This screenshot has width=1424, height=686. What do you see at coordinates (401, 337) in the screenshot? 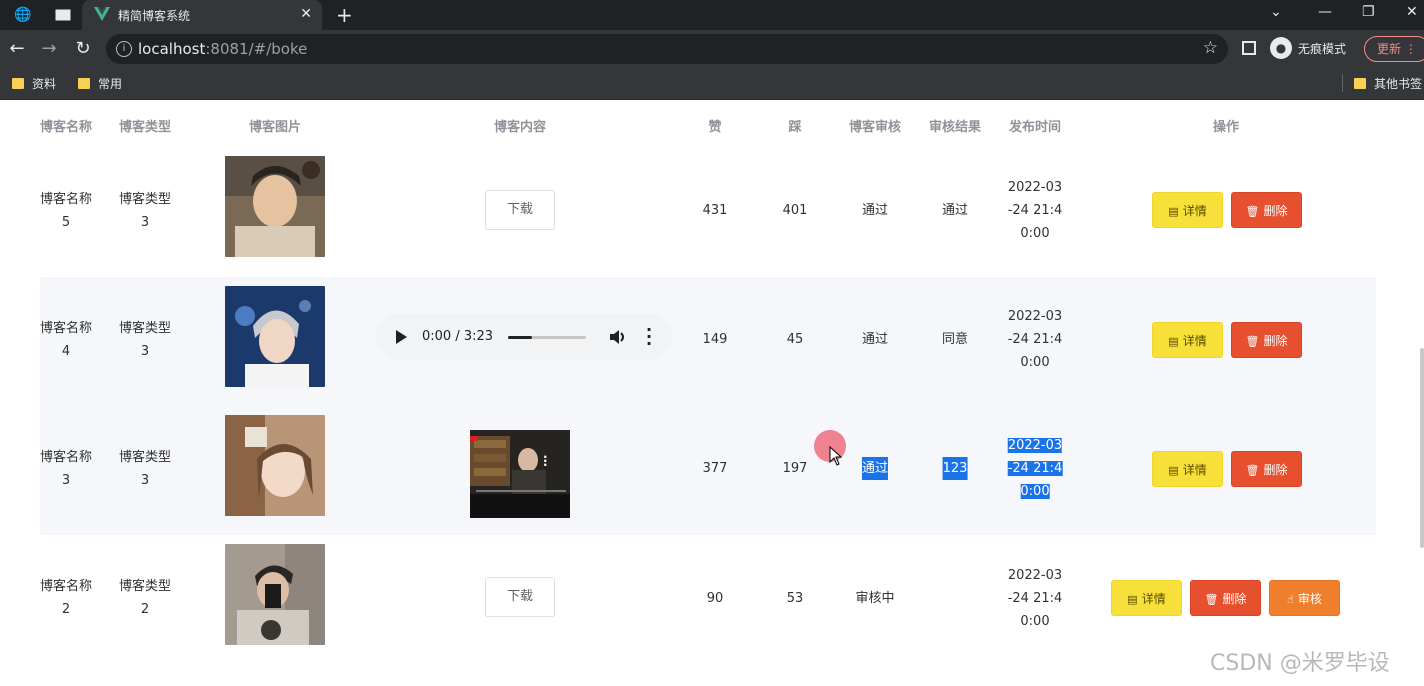
I see `play-icon` at bounding box center [401, 337].